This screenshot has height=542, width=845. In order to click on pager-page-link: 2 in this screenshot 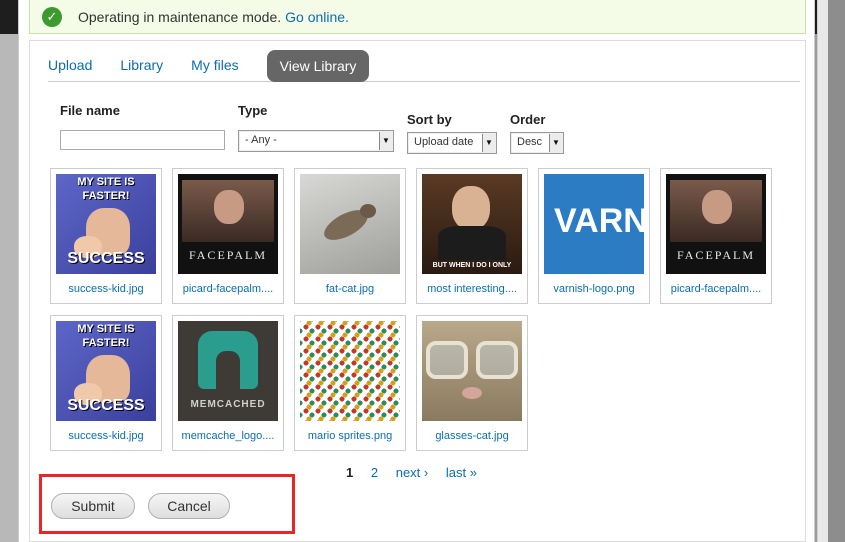, I will do `click(374, 472)`.